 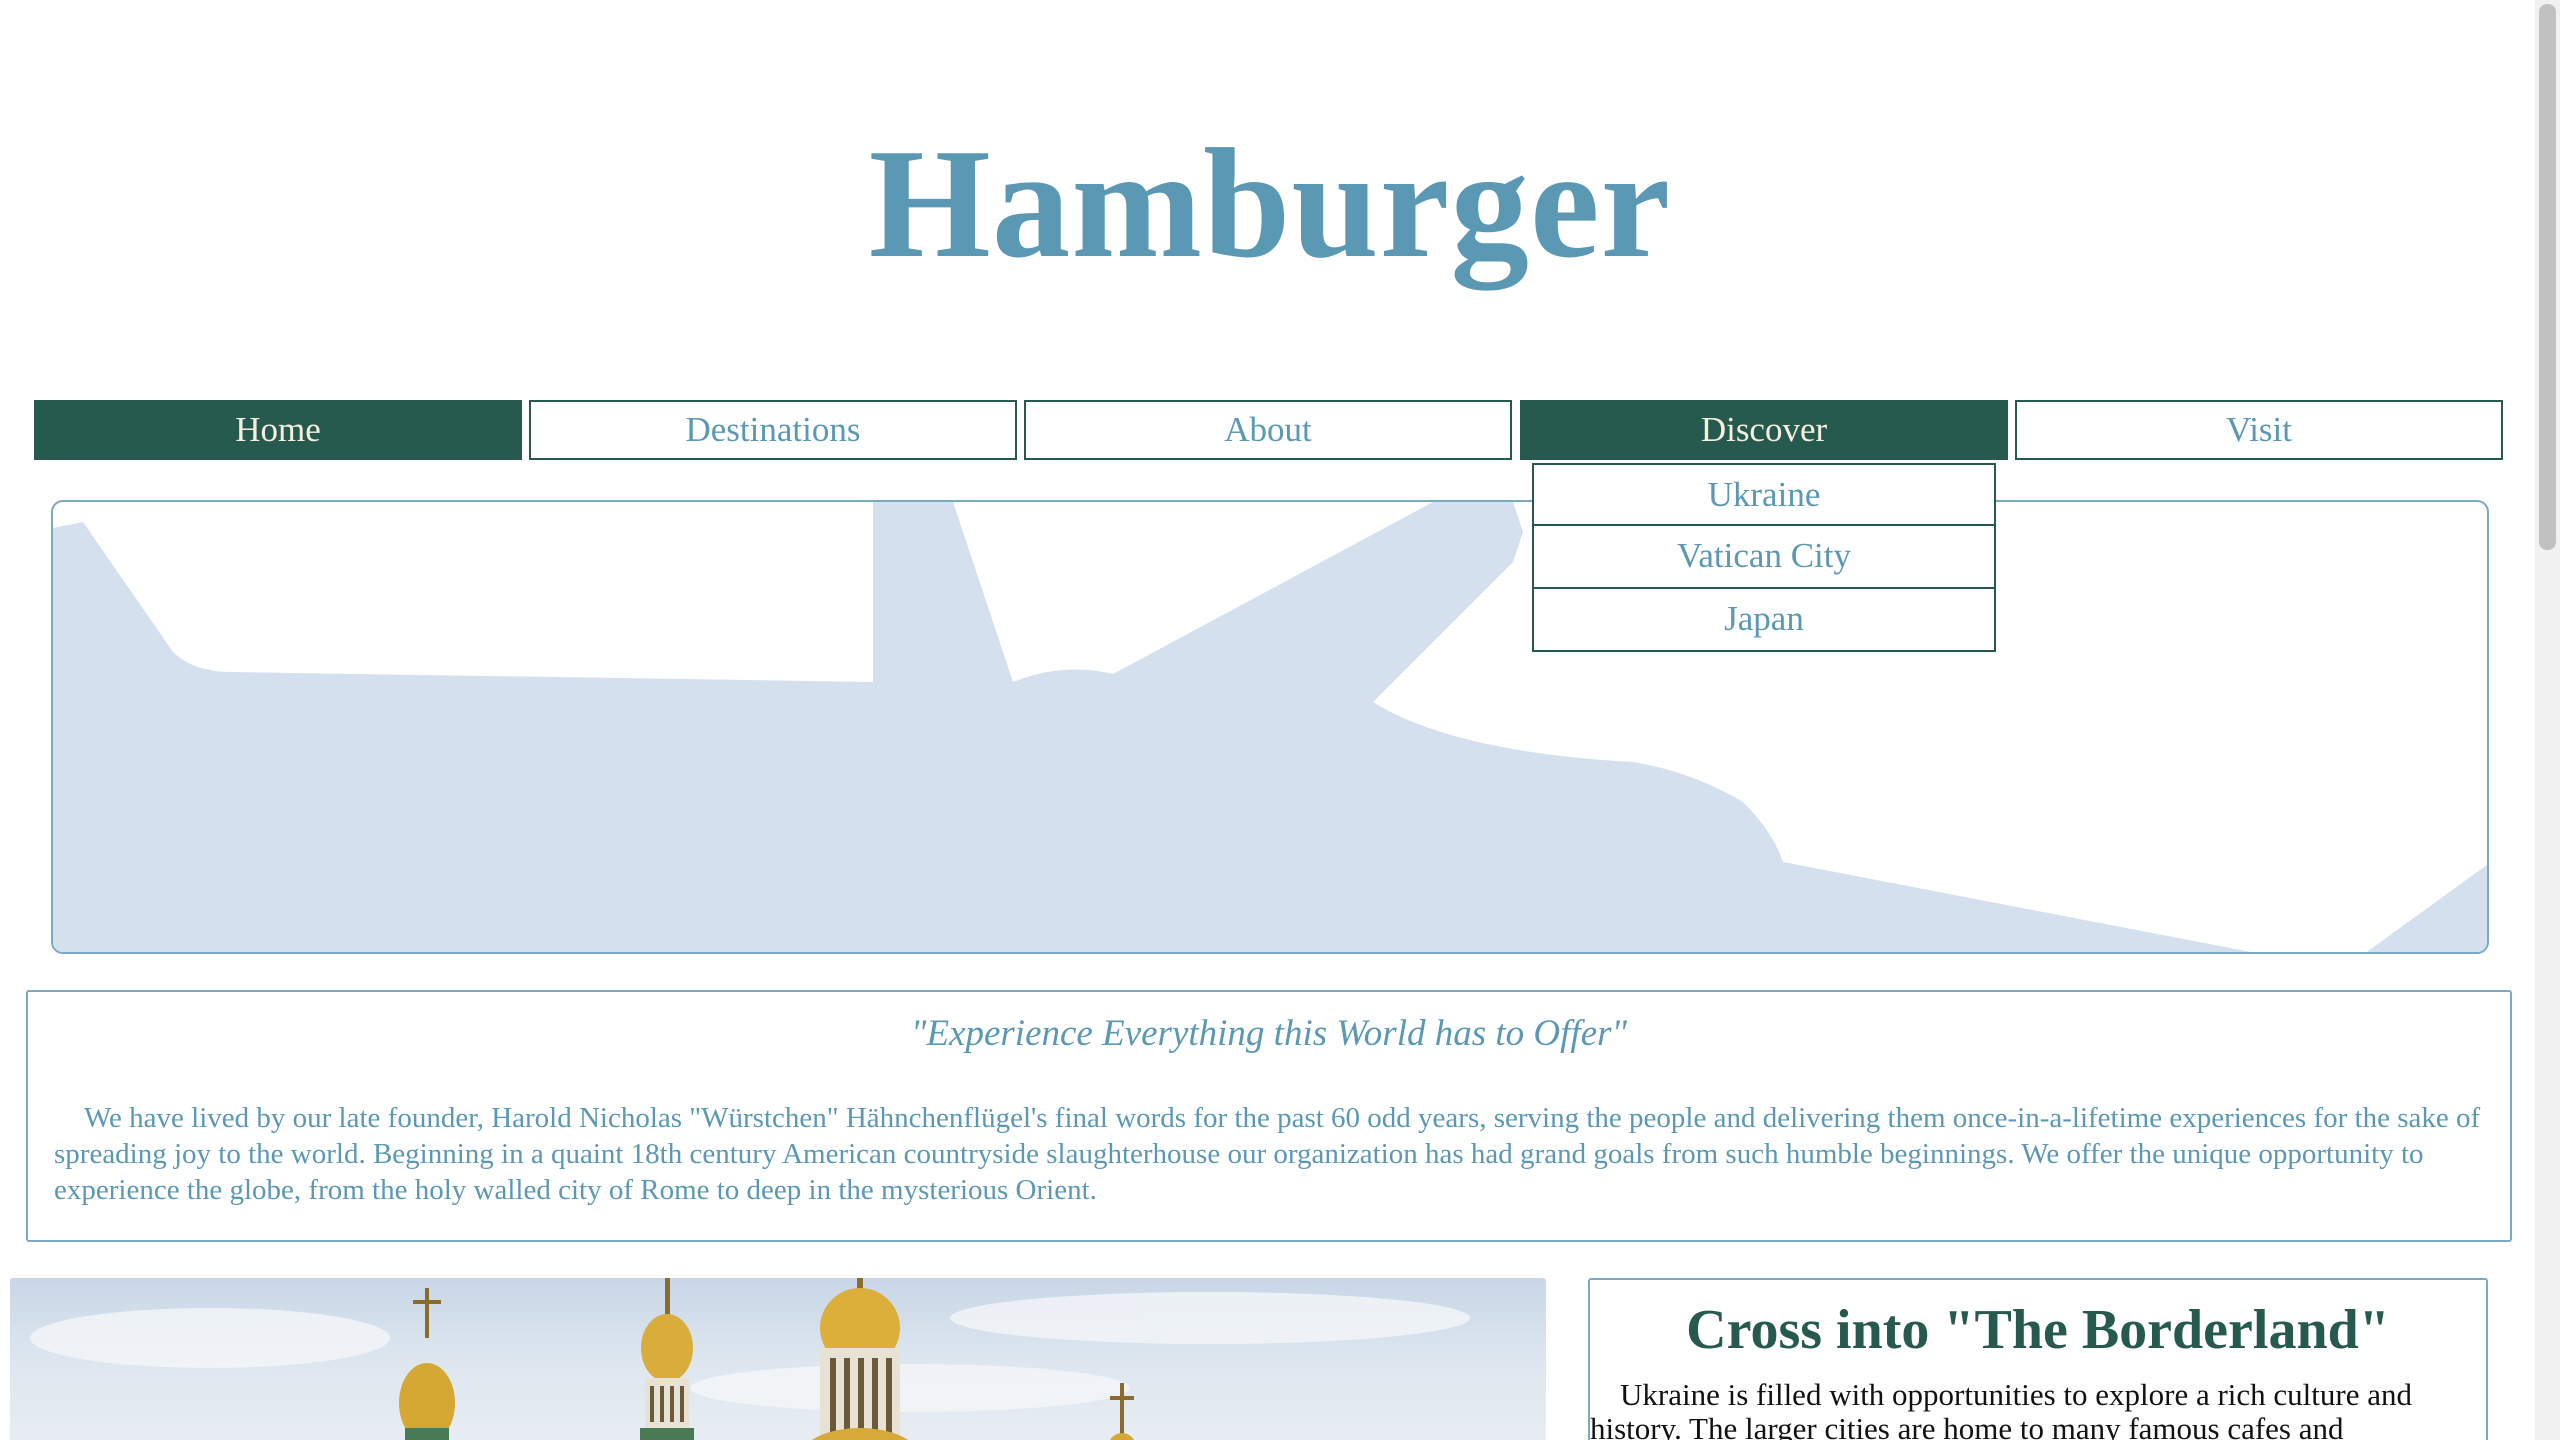 What do you see at coordinates (1764, 620) in the screenshot?
I see `dropdown-item-japan: Japan` at bounding box center [1764, 620].